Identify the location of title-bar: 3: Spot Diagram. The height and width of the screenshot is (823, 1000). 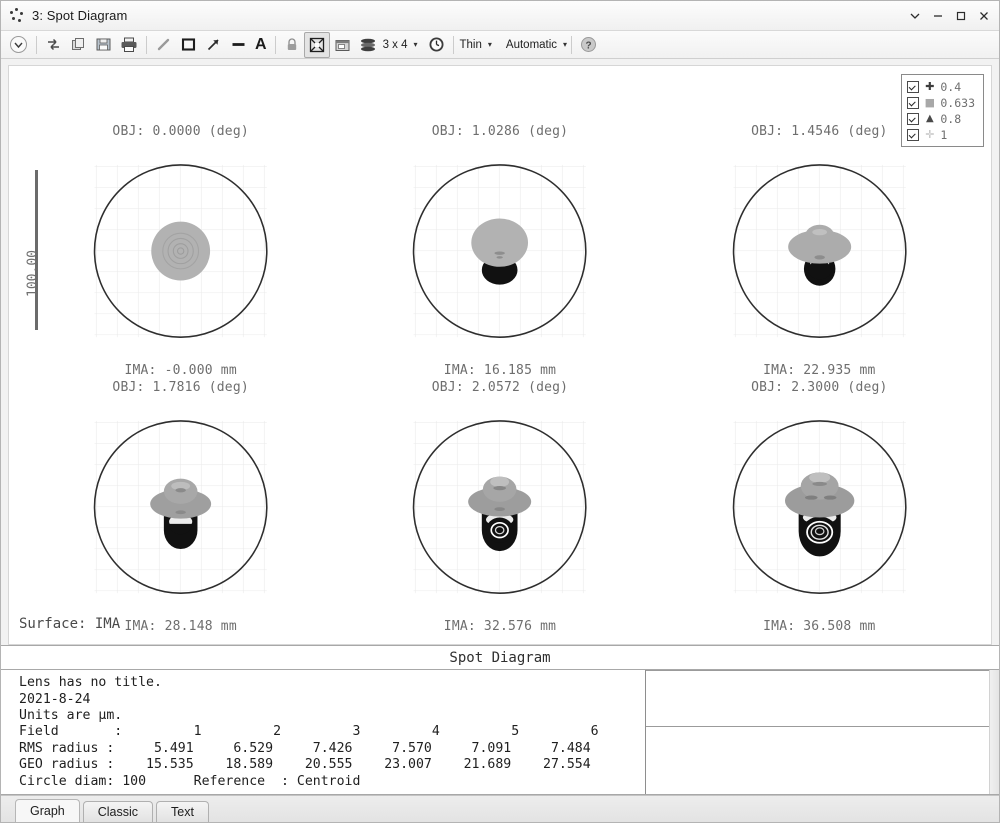
(500, 16).